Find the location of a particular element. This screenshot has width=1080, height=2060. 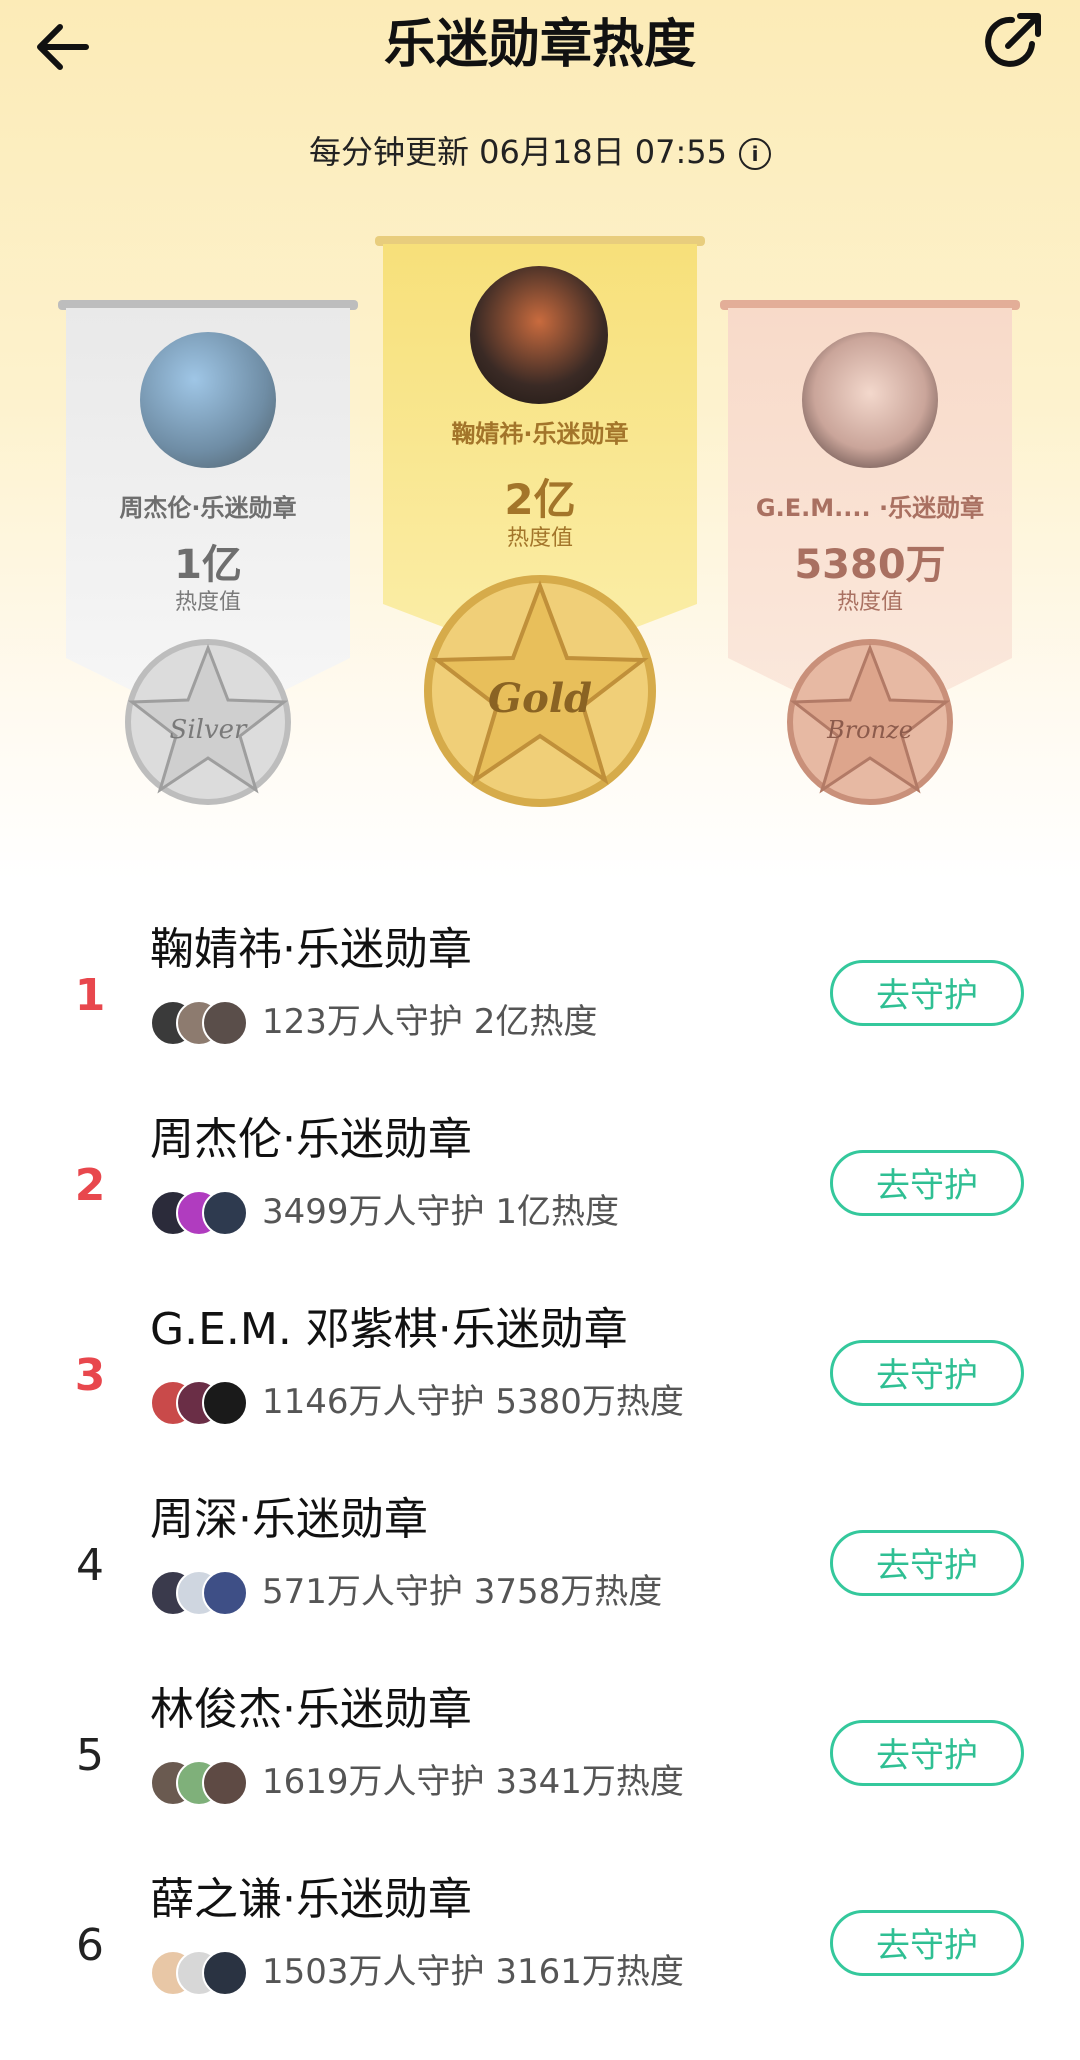

list-item: 4 周深·乐迷勋章 571万人守护 3758万热度 去守护 is located at coordinates (540, 1585).